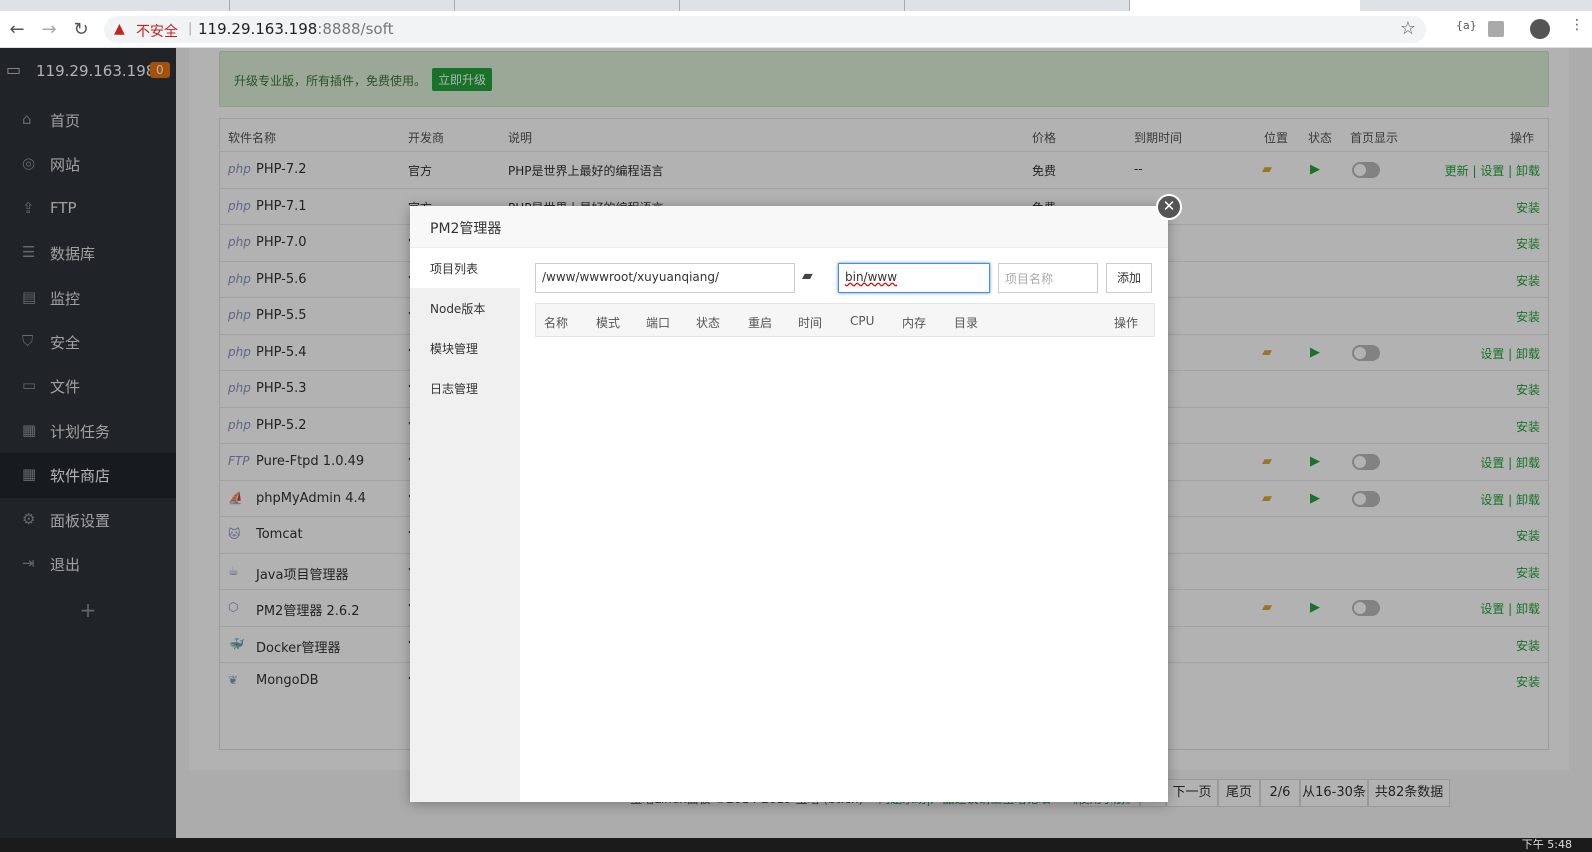 Image resolution: width=1592 pixels, height=852 pixels. Describe the element at coordinates (1245, 5) in the screenshot. I see `browser-tab-active` at that location.